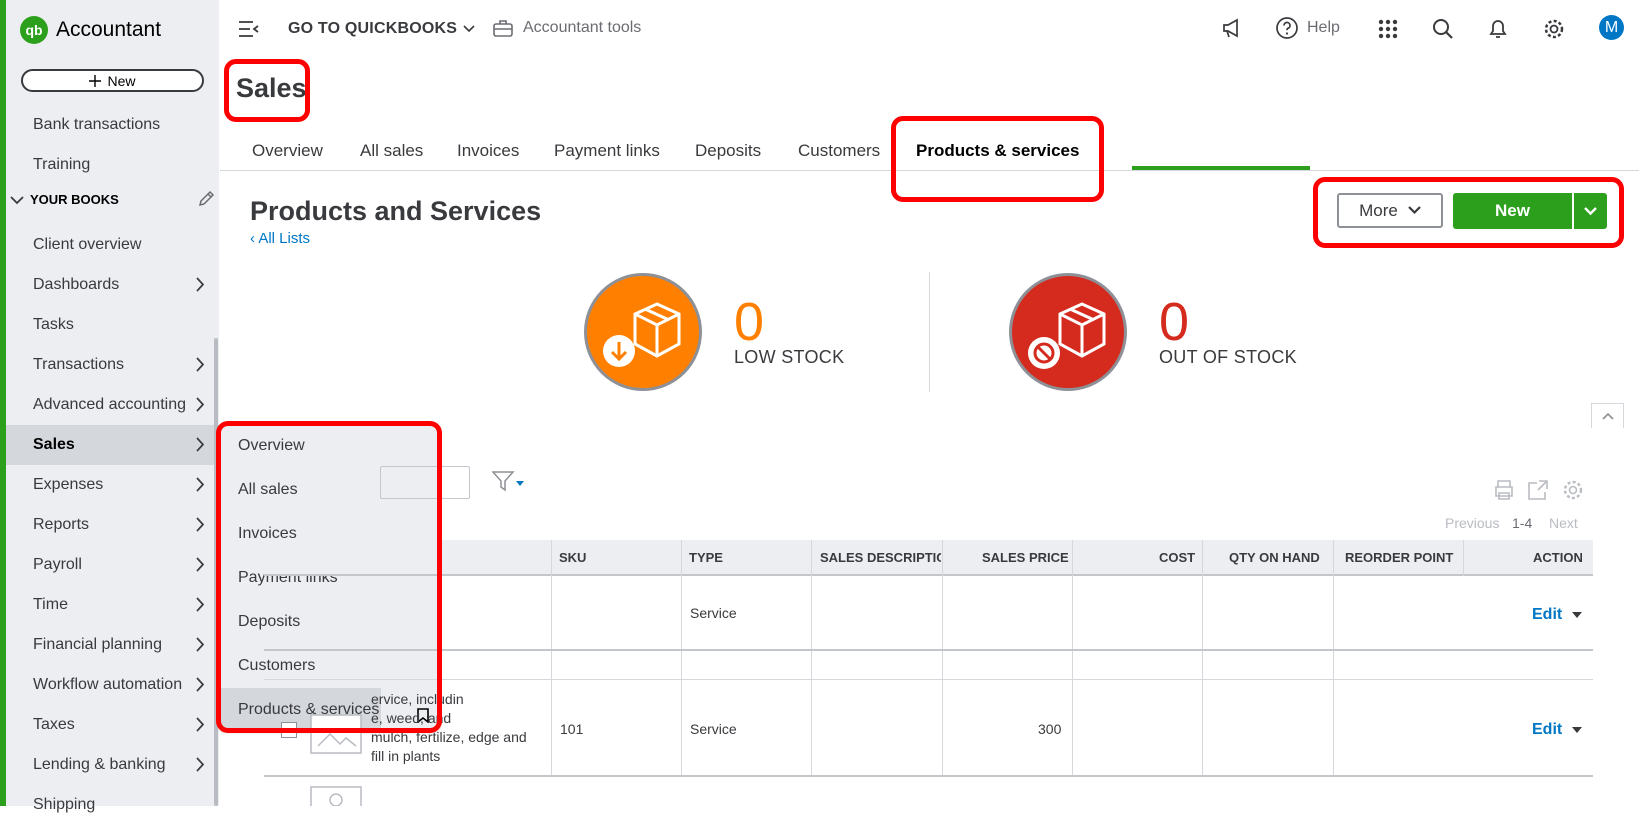 Image resolution: width=1639 pixels, height=825 pixels. What do you see at coordinates (373, 28) in the screenshot?
I see `go-to-quickbooks-label: GO TO QUICKBOOKS` at bounding box center [373, 28].